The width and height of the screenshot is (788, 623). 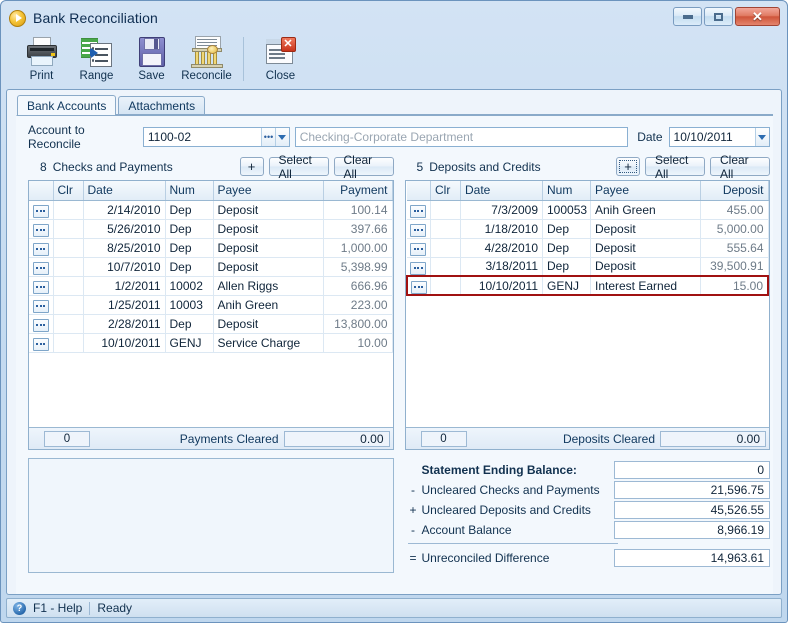 What do you see at coordinates (566, 285) in the screenshot?
I see `cell-num: GENJ` at bounding box center [566, 285].